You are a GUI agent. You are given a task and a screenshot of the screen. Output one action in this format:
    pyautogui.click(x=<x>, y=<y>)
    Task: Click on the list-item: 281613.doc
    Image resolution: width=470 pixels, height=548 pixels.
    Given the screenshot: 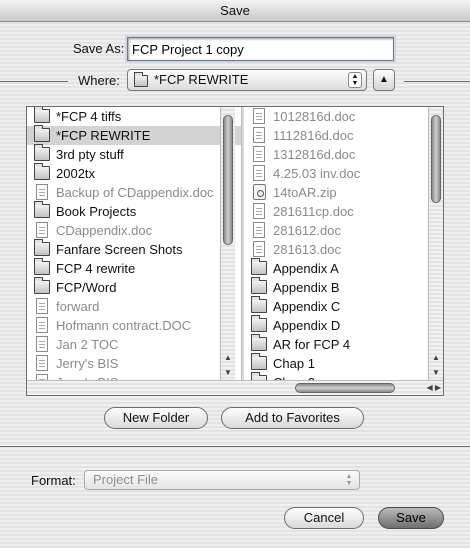 What is the action you would take?
    pyautogui.click(x=343, y=249)
    